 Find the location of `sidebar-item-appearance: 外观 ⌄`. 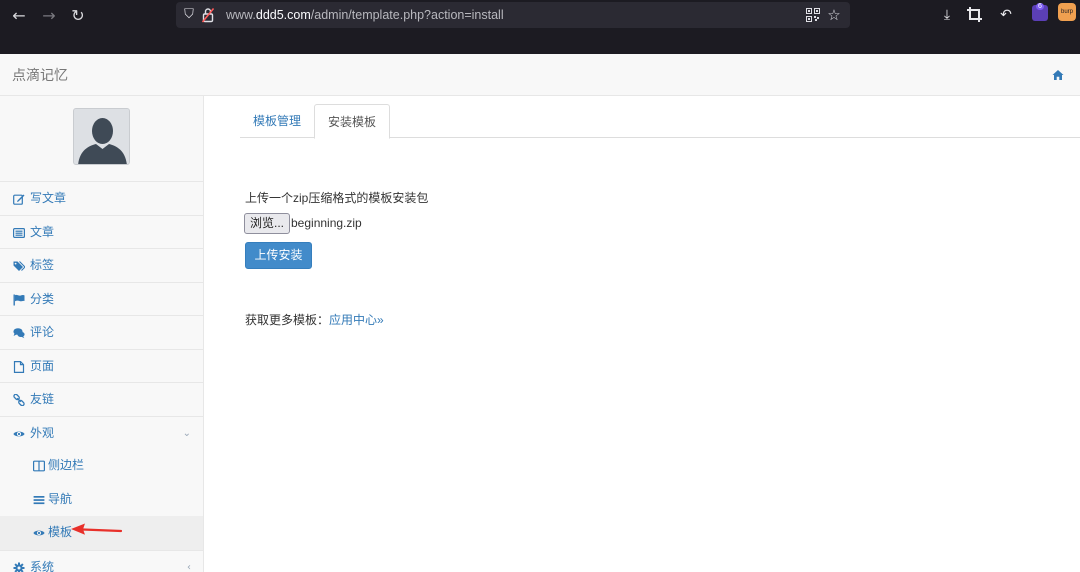

sidebar-item-appearance: 外观 ⌄ is located at coordinates (101, 432).